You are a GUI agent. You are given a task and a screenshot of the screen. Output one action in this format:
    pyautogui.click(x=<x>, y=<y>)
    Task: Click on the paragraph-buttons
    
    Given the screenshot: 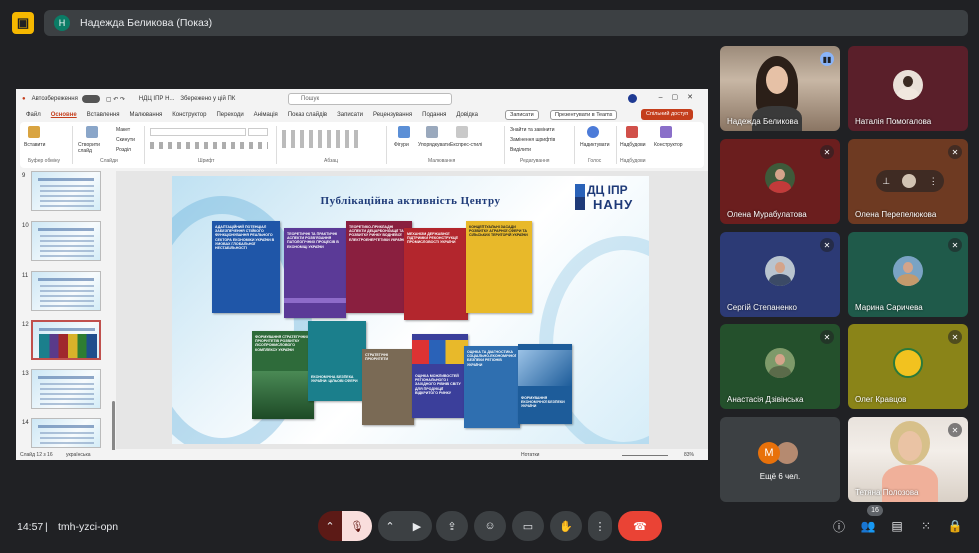 What is the action you would take?
    pyautogui.click(x=322, y=139)
    